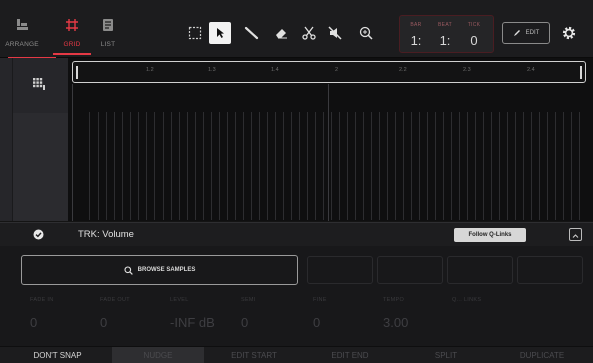  What do you see at coordinates (320, 313) in the screenshot?
I see `param-fine: FINE 0` at bounding box center [320, 313].